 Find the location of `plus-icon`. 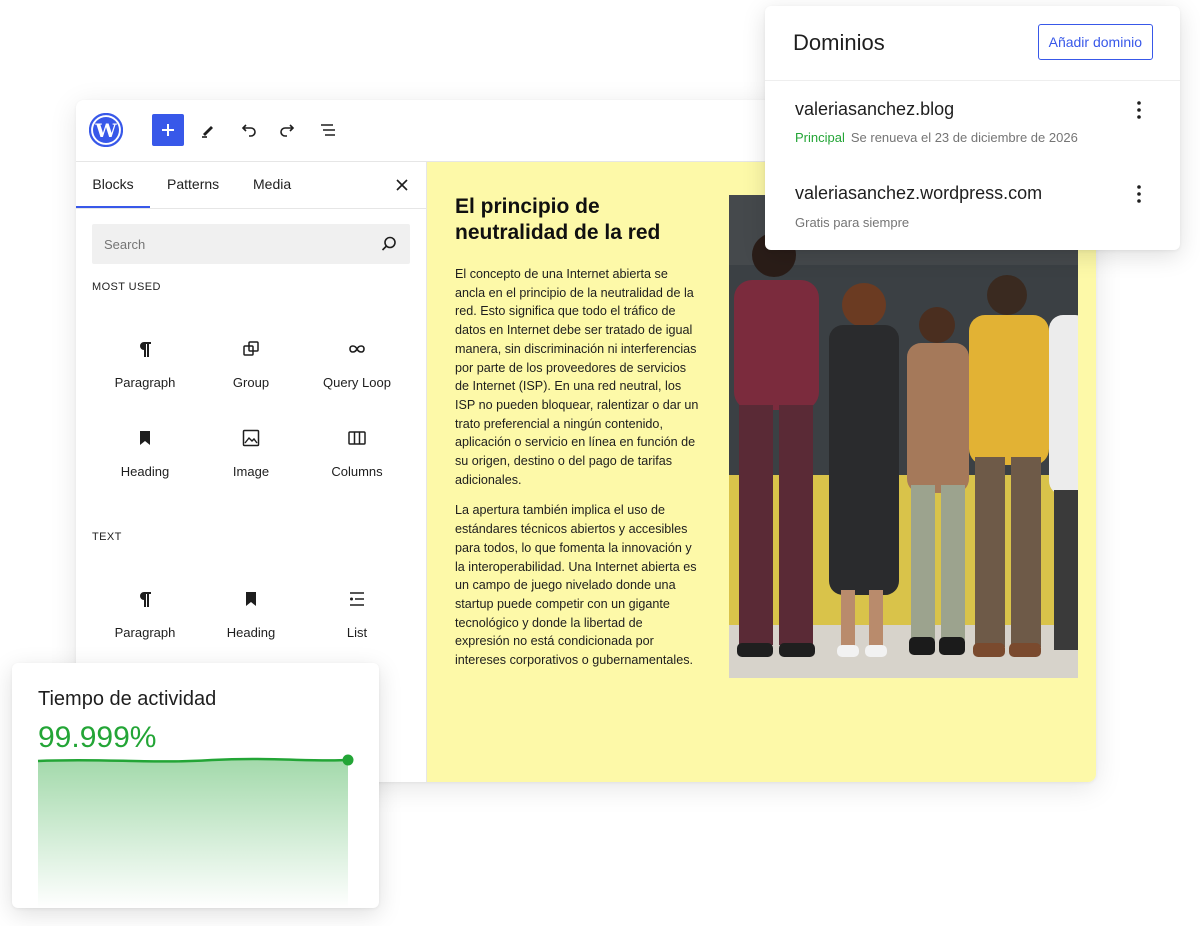

plus-icon is located at coordinates (168, 130).